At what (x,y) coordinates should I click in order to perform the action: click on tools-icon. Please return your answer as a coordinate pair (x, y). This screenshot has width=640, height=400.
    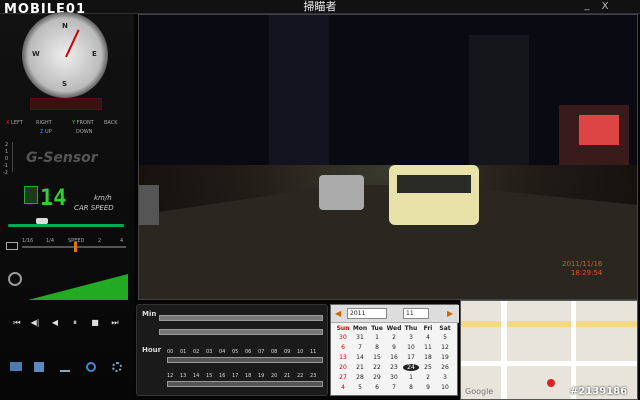
    Looking at the image, I should click on (65, 367).